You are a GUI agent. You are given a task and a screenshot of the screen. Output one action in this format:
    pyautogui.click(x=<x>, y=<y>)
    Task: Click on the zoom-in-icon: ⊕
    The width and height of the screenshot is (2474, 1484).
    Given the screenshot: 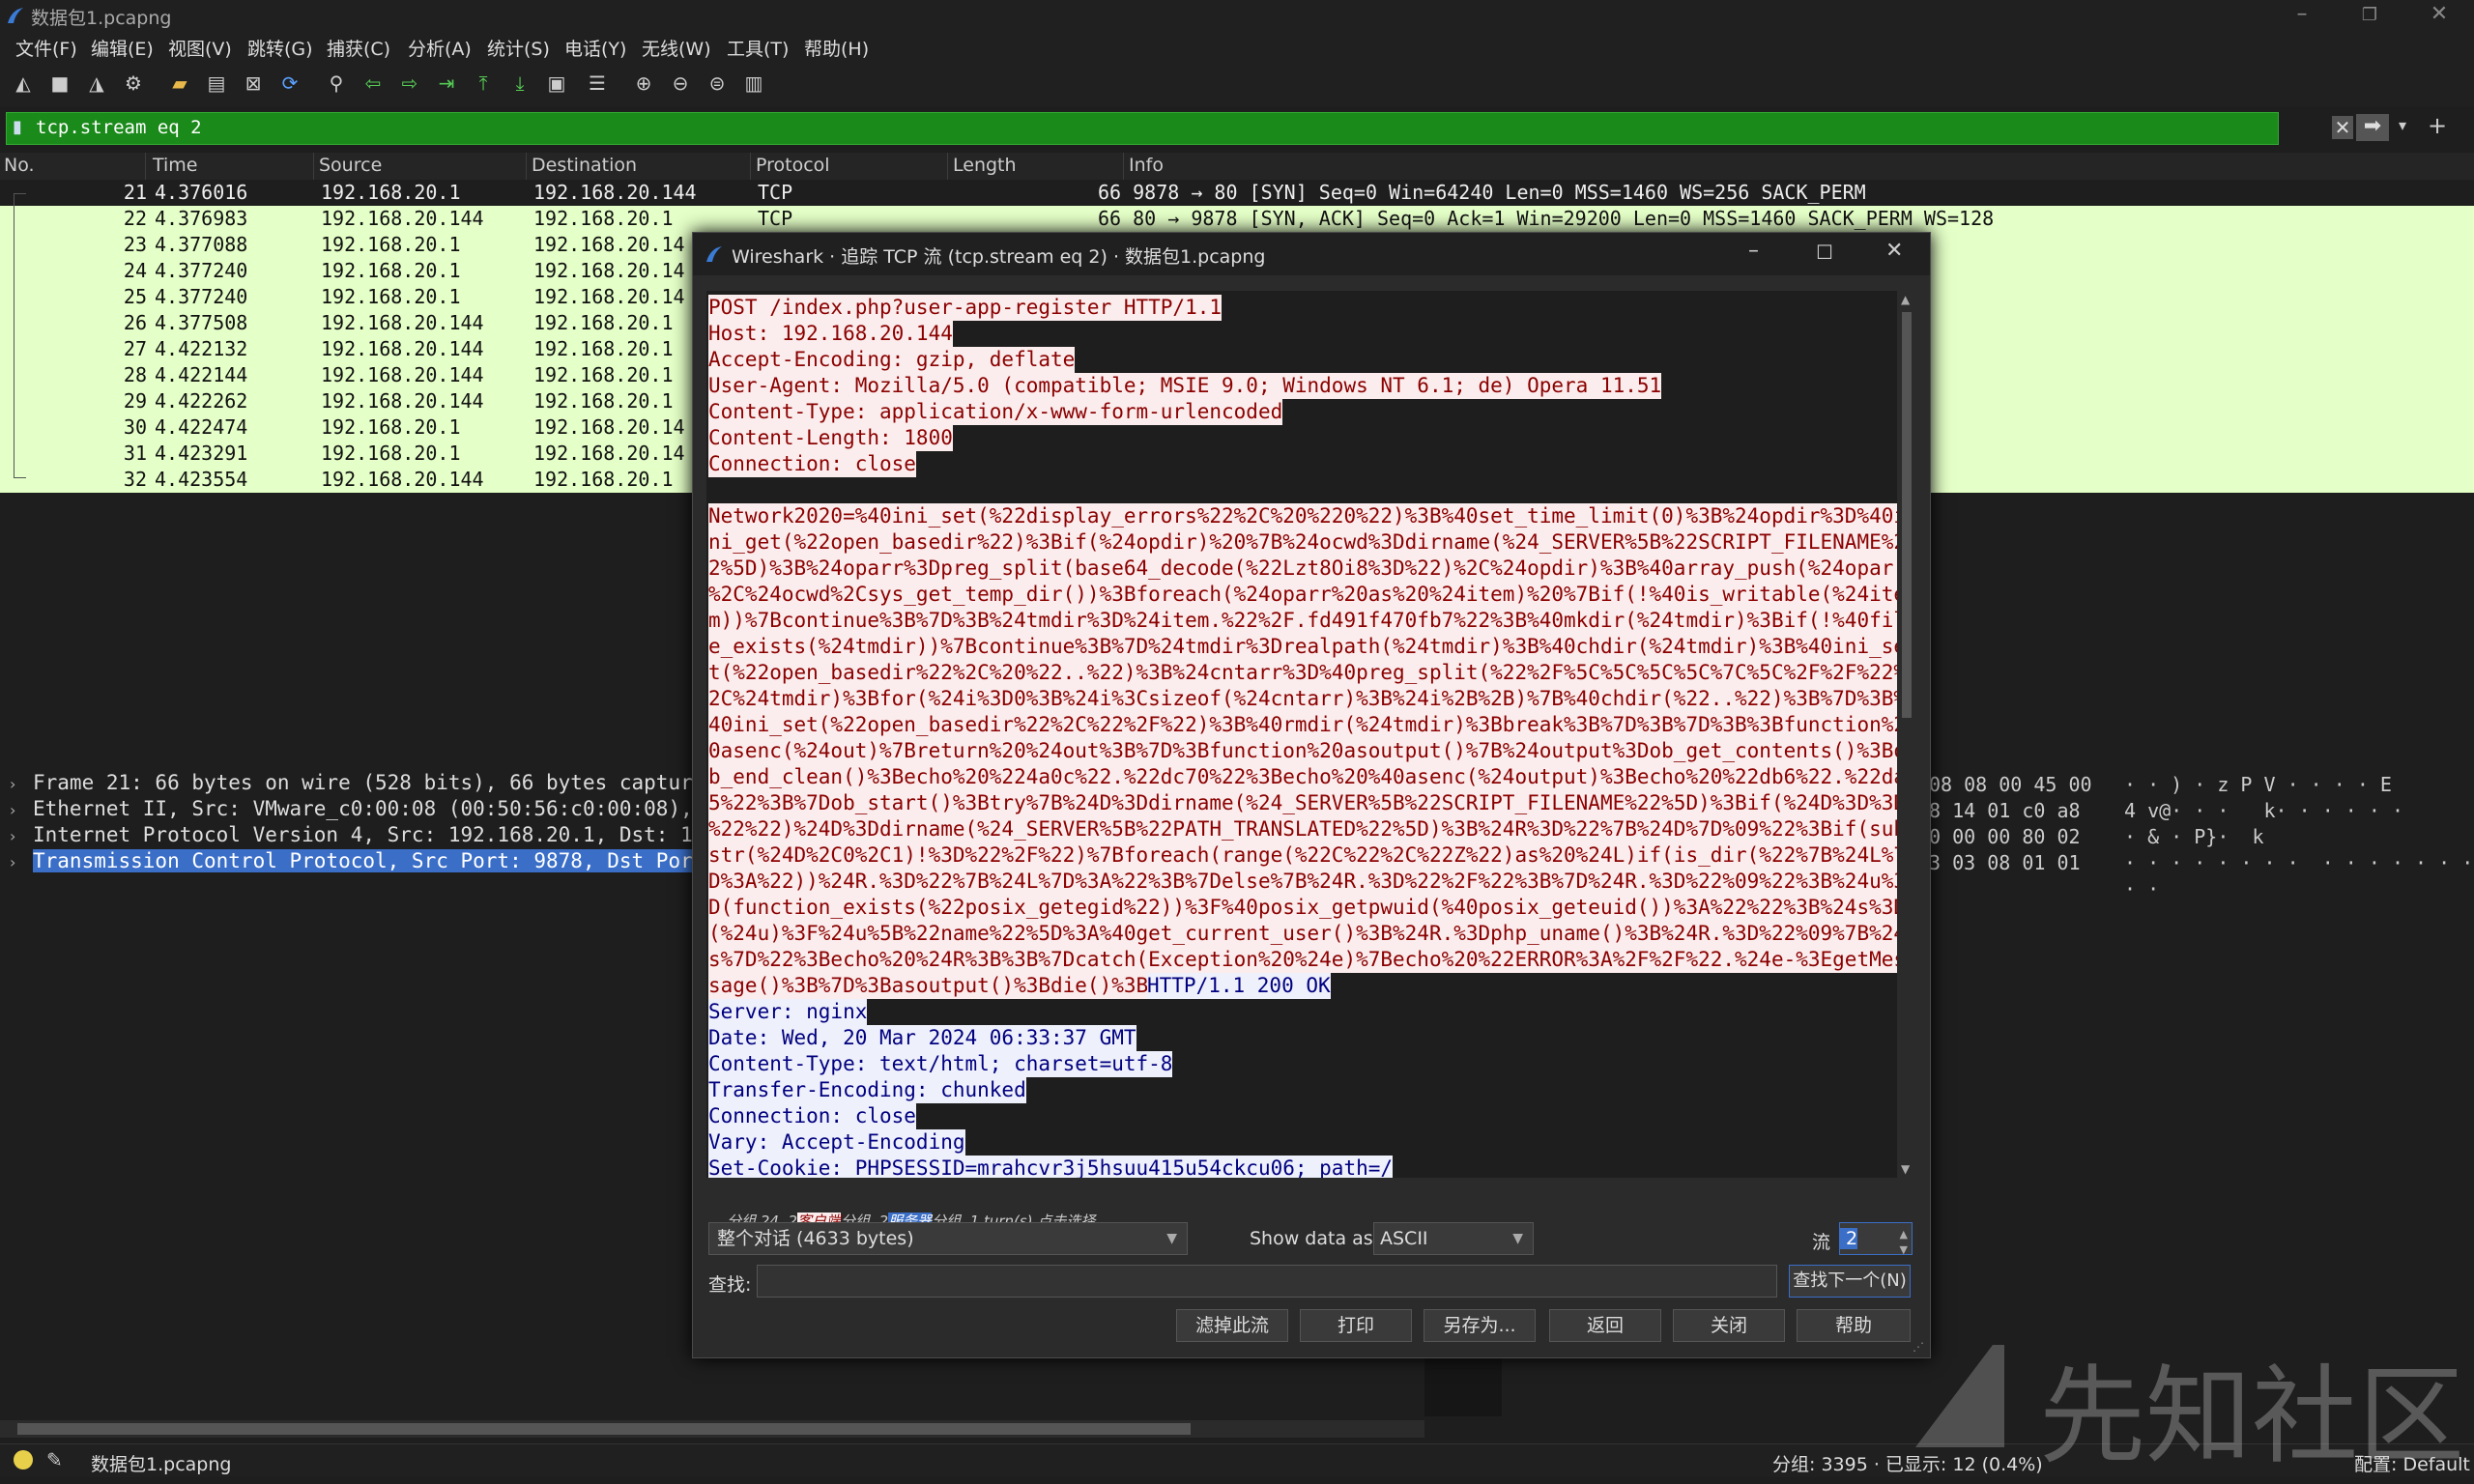 What is the action you would take?
    pyautogui.click(x=643, y=83)
    